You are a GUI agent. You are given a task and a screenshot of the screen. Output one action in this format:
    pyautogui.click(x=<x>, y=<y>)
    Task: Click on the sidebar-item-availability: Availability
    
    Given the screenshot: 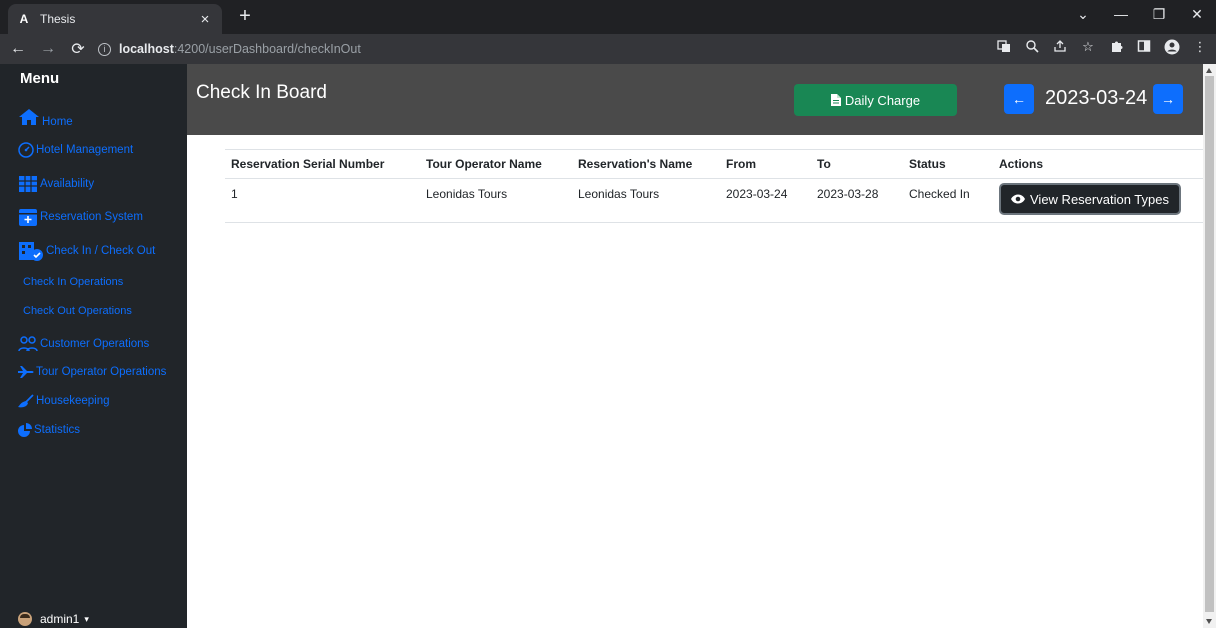 What is the action you would take?
    pyautogui.click(x=56, y=184)
    